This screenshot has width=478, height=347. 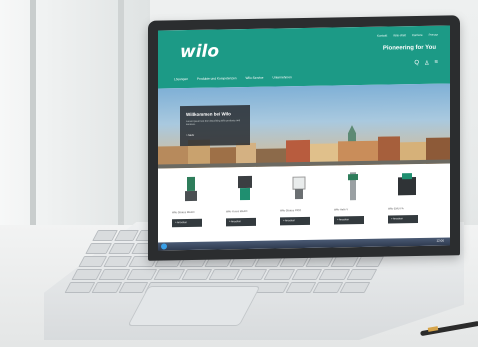 I want to click on utility-link: Karriere, so click(x=417, y=35).